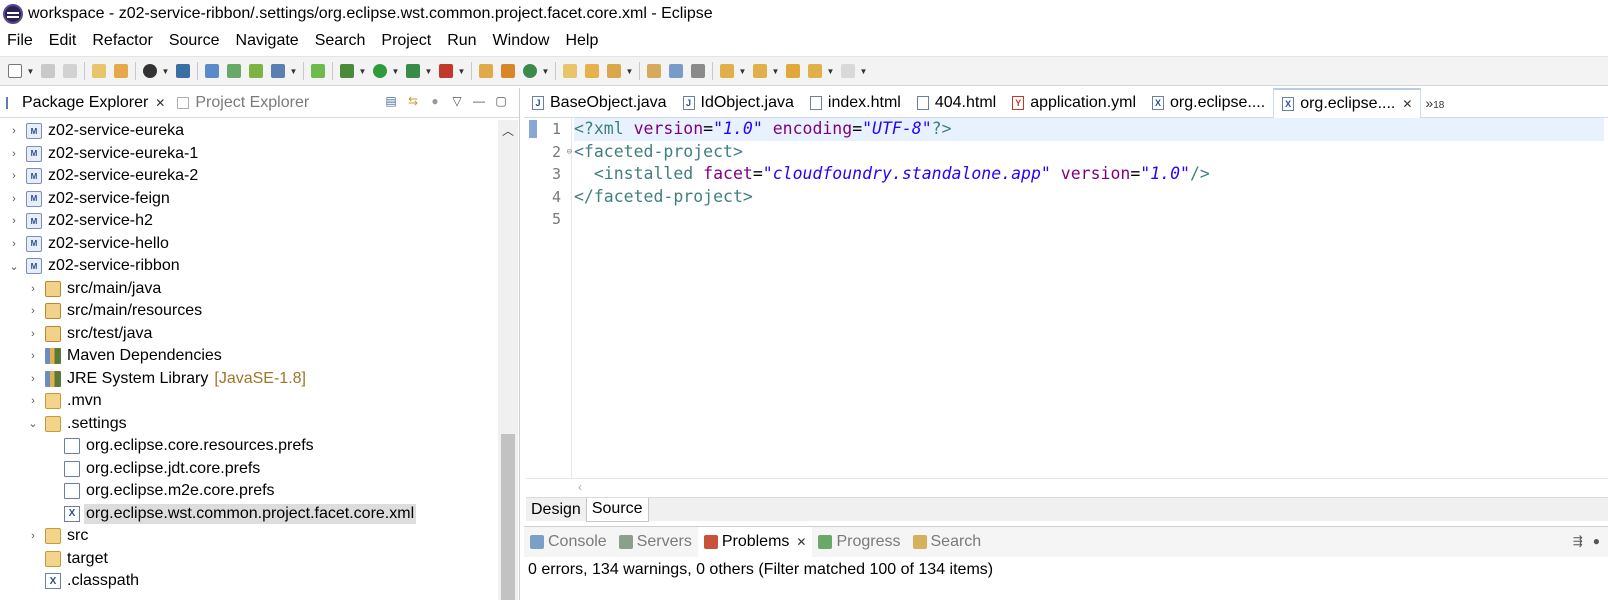  Describe the element at coordinates (249, 379) in the screenshot. I see `tree-item: › JRE System Library [JavaSE-1.8]` at that location.